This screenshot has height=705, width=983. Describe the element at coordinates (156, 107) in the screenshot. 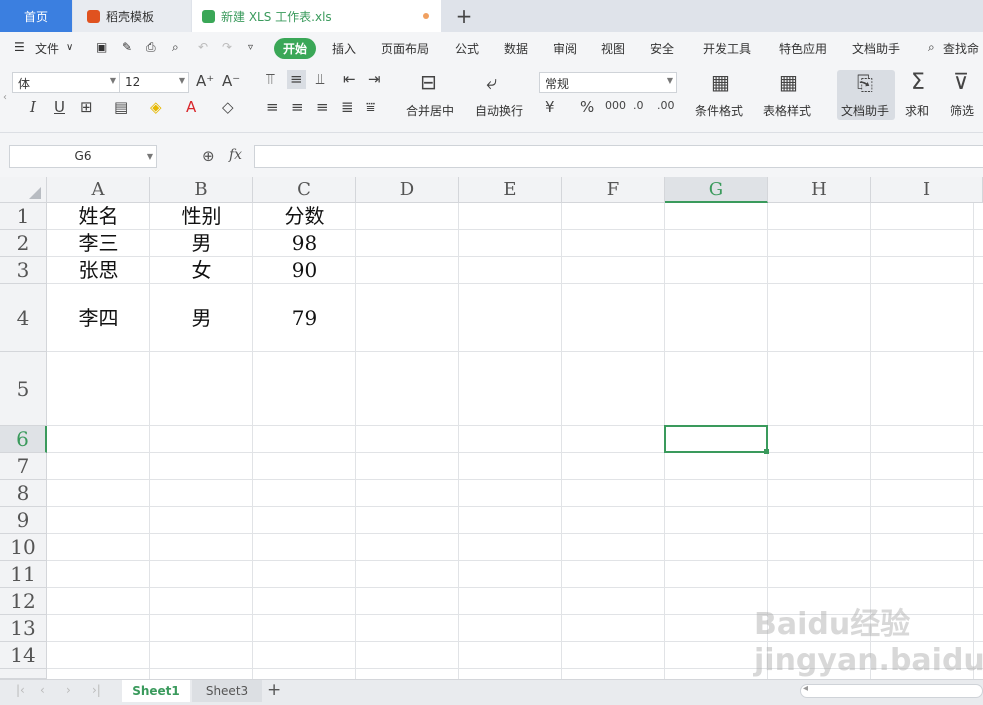

I see `fill-color-icon: ◈` at that location.